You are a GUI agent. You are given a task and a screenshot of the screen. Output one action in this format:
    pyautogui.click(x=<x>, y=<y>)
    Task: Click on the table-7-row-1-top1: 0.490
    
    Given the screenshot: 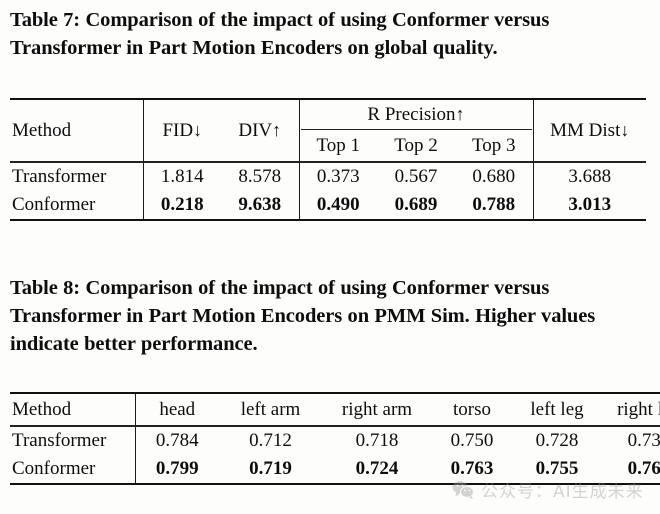 What is the action you would take?
    pyautogui.click(x=337, y=204)
    